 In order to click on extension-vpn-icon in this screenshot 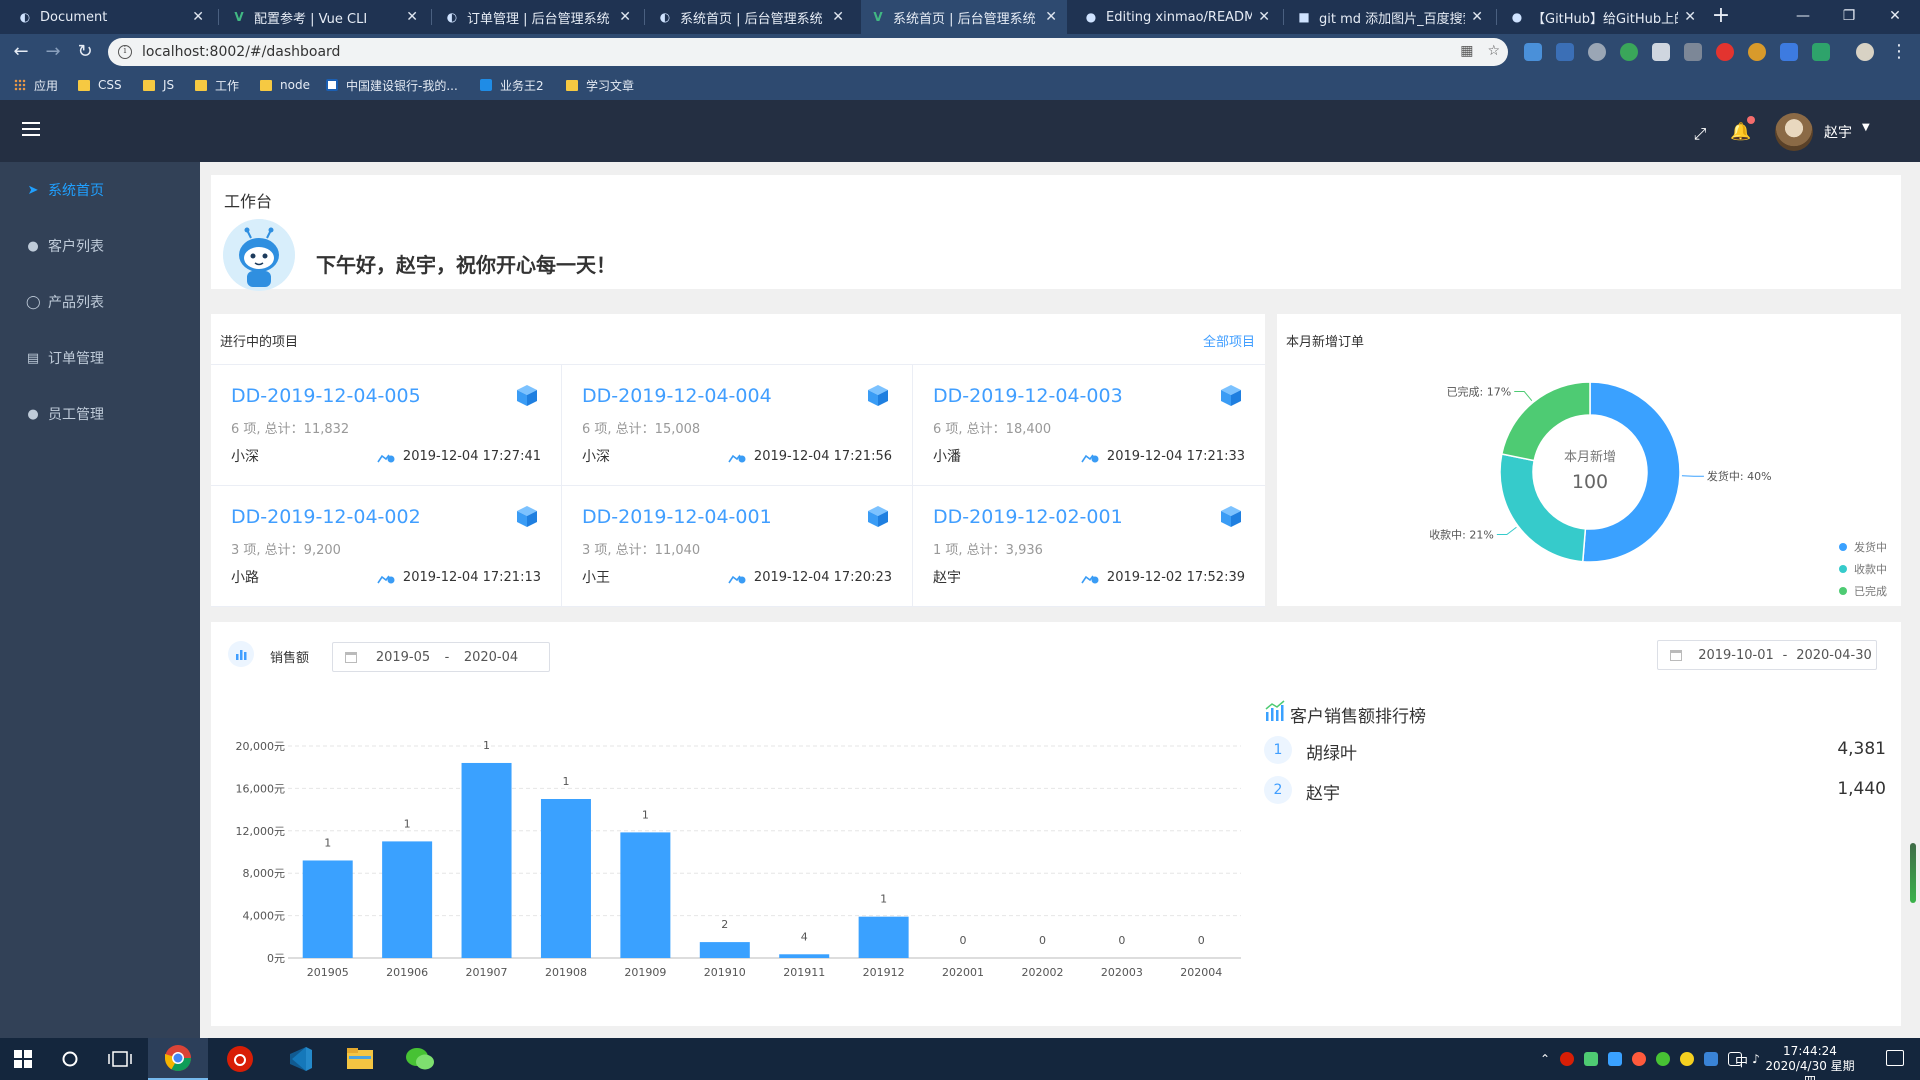, I will do `click(1629, 52)`.